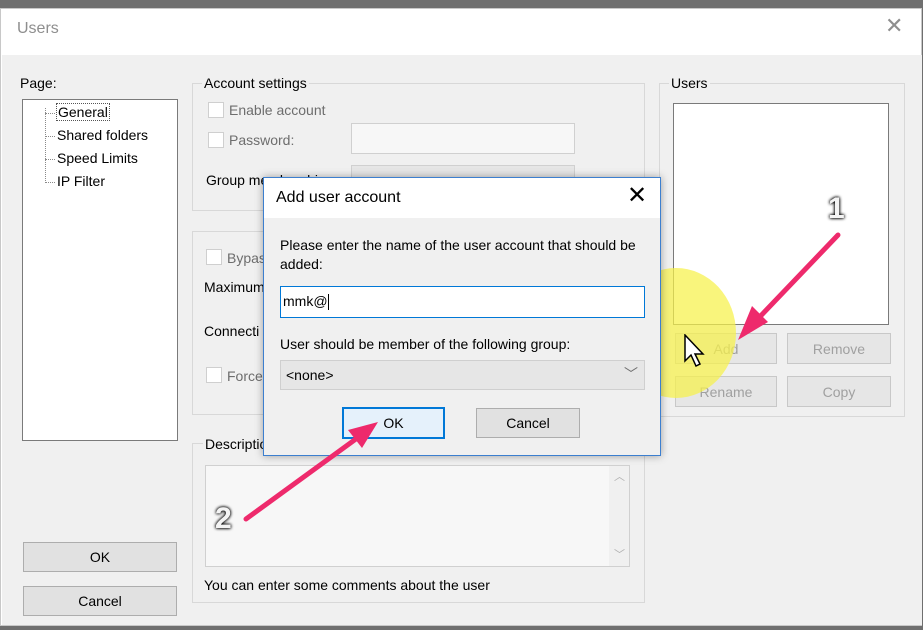  What do you see at coordinates (303, 477) in the screenshot?
I see `arrow-2-shaft` at bounding box center [303, 477].